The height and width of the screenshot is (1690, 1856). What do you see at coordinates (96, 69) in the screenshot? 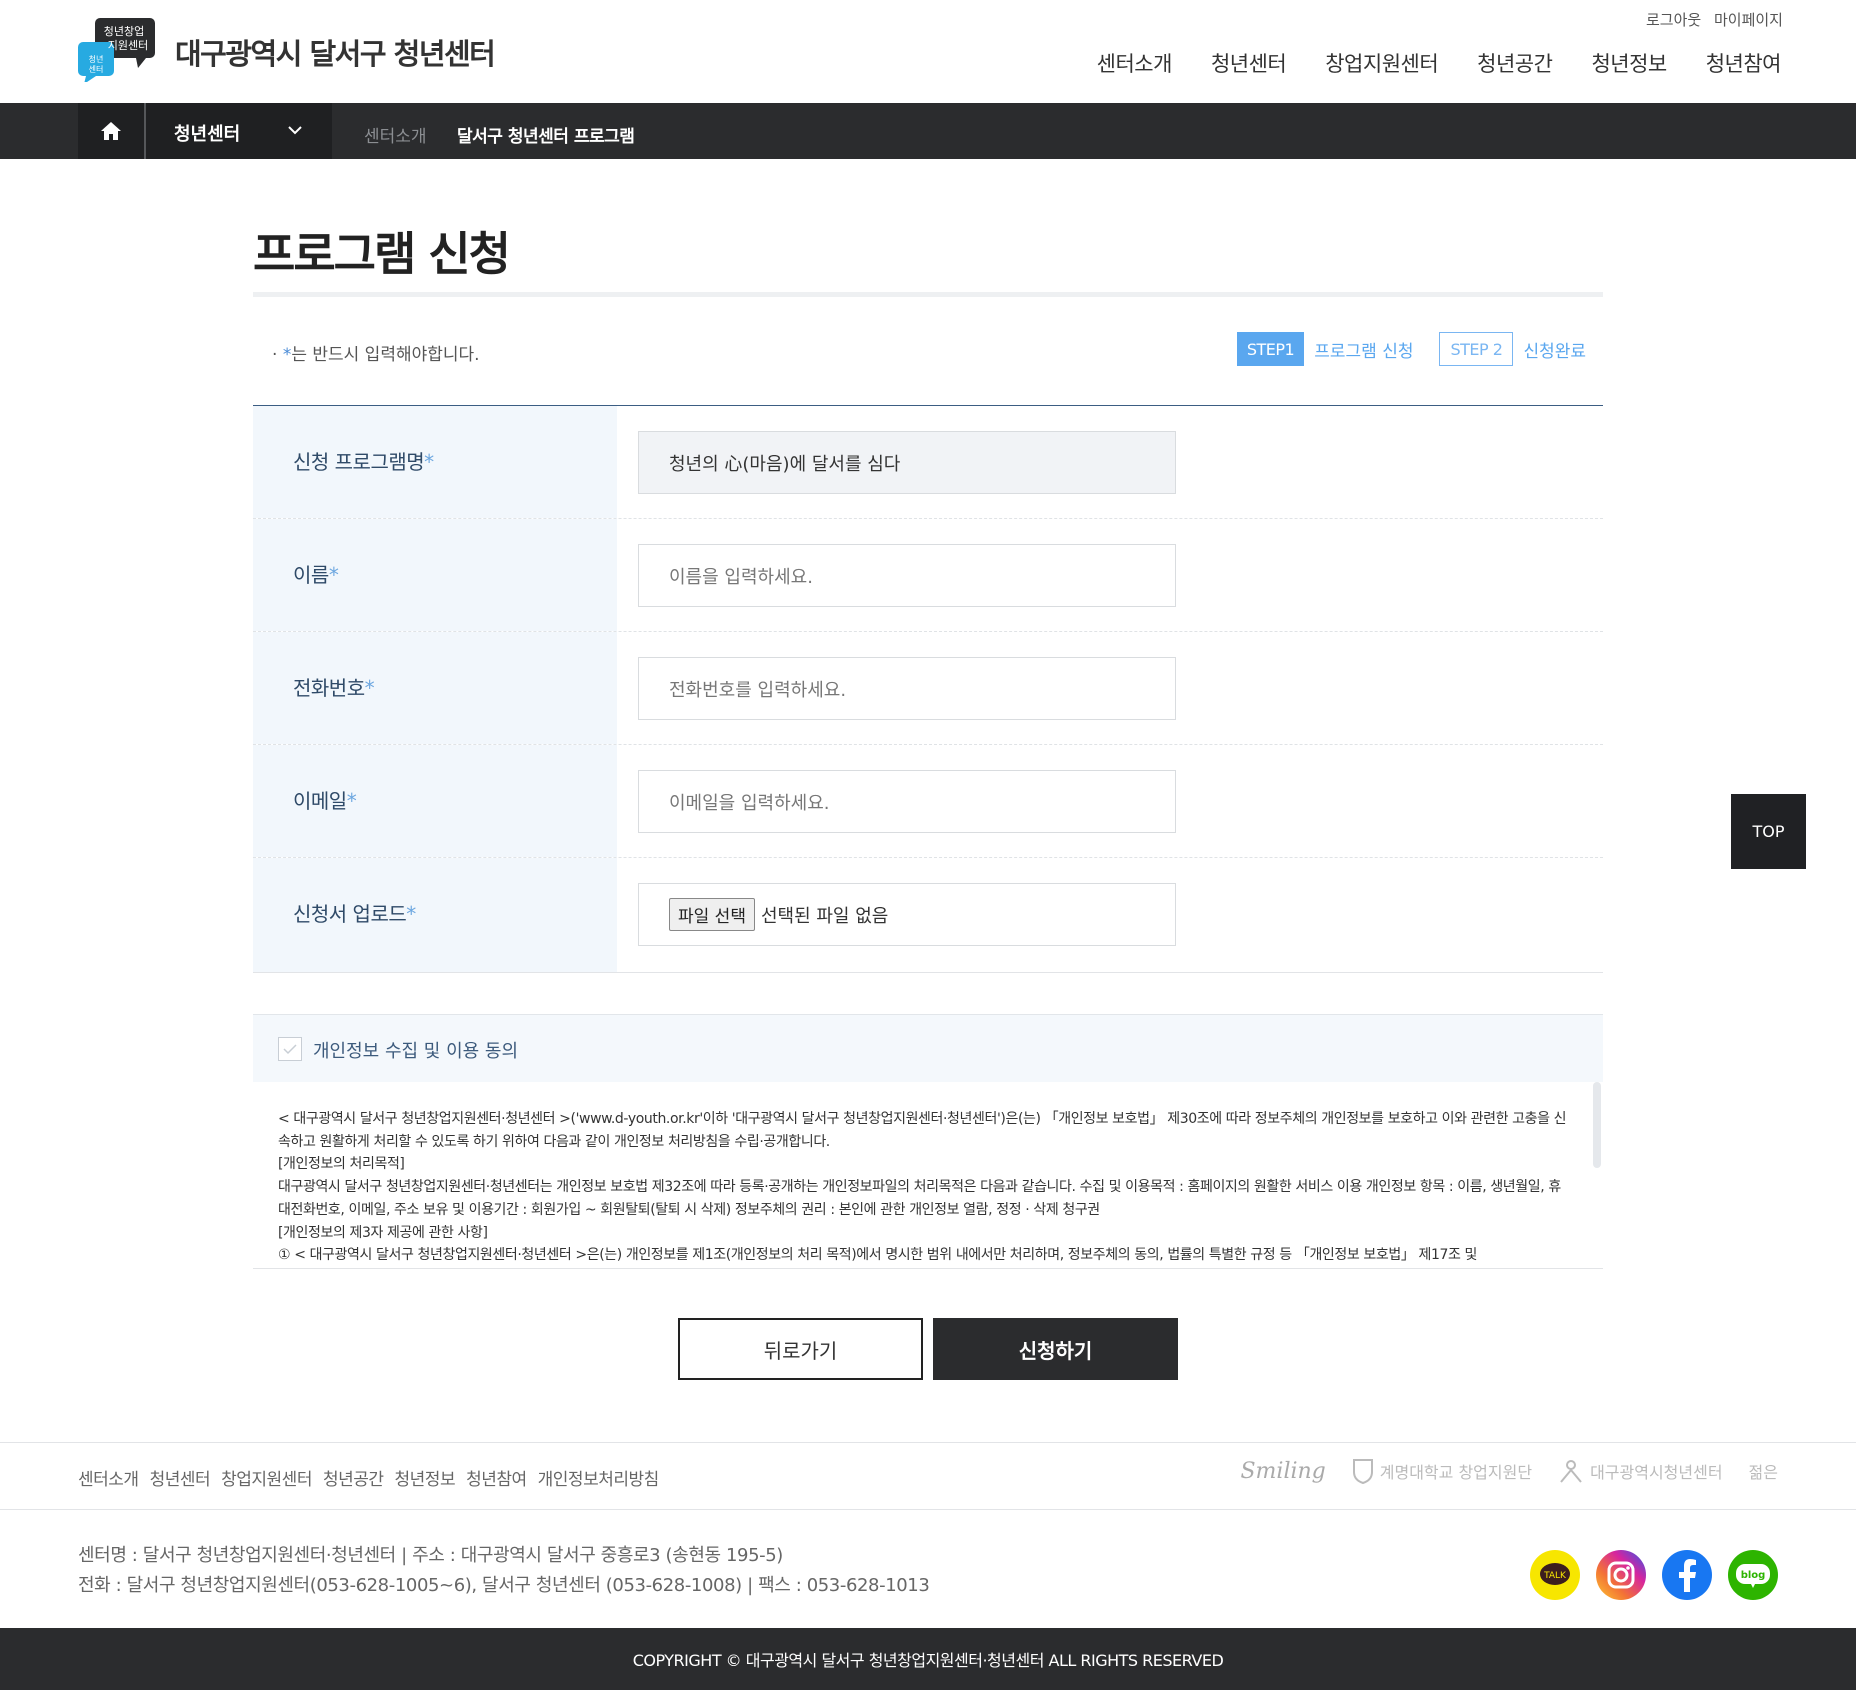
I see `svg-text: 센터` at bounding box center [96, 69].